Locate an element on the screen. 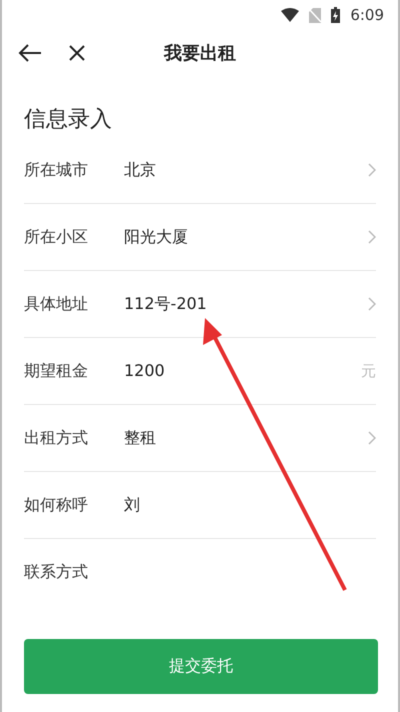 The image size is (400, 712). field-value: 1200 is located at coordinates (242, 371).